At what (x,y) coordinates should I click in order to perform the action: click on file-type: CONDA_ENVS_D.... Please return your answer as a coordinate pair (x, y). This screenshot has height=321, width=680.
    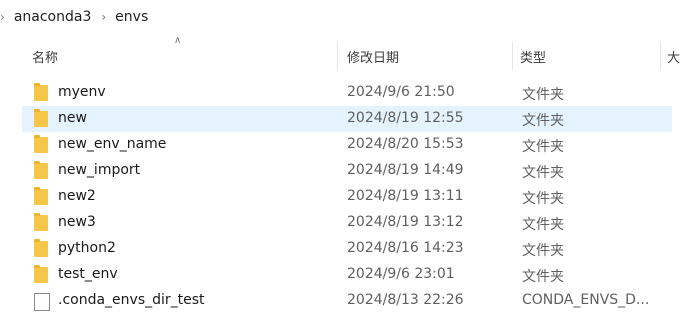
    Looking at the image, I should click on (586, 300).